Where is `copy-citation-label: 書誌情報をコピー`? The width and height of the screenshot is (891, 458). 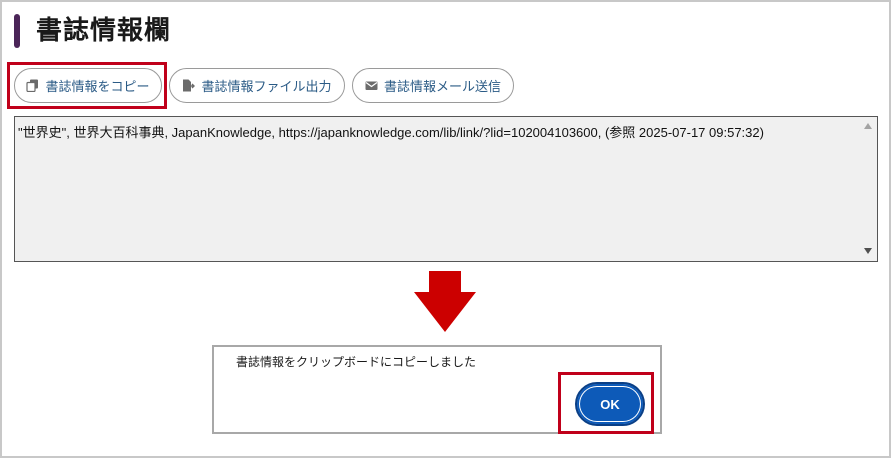 copy-citation-label: 書誌情報をコピー is located at coordinates (97, 87).